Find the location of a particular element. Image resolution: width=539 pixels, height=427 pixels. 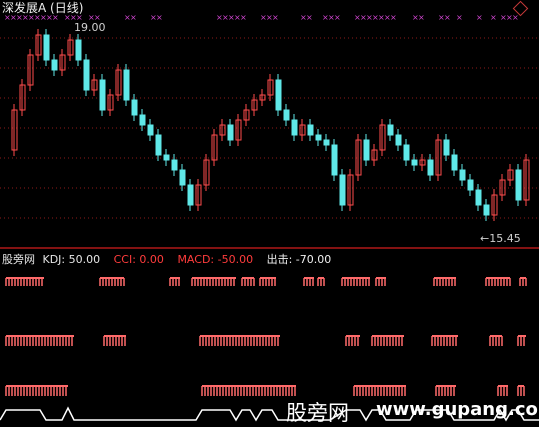

high-price-label: 19.00 is located at coordinates (90, 27).